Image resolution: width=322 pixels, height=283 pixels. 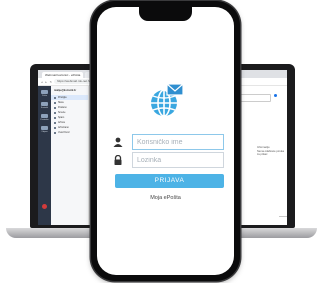 I want to click on settings-icon, so click(x=44, y=116).